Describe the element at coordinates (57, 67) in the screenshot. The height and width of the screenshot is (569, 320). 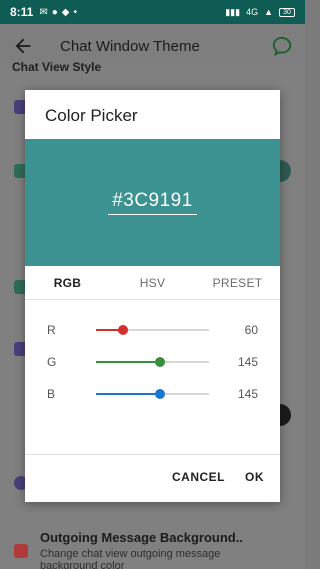
I see `section-label: Chat View Style` at that location.